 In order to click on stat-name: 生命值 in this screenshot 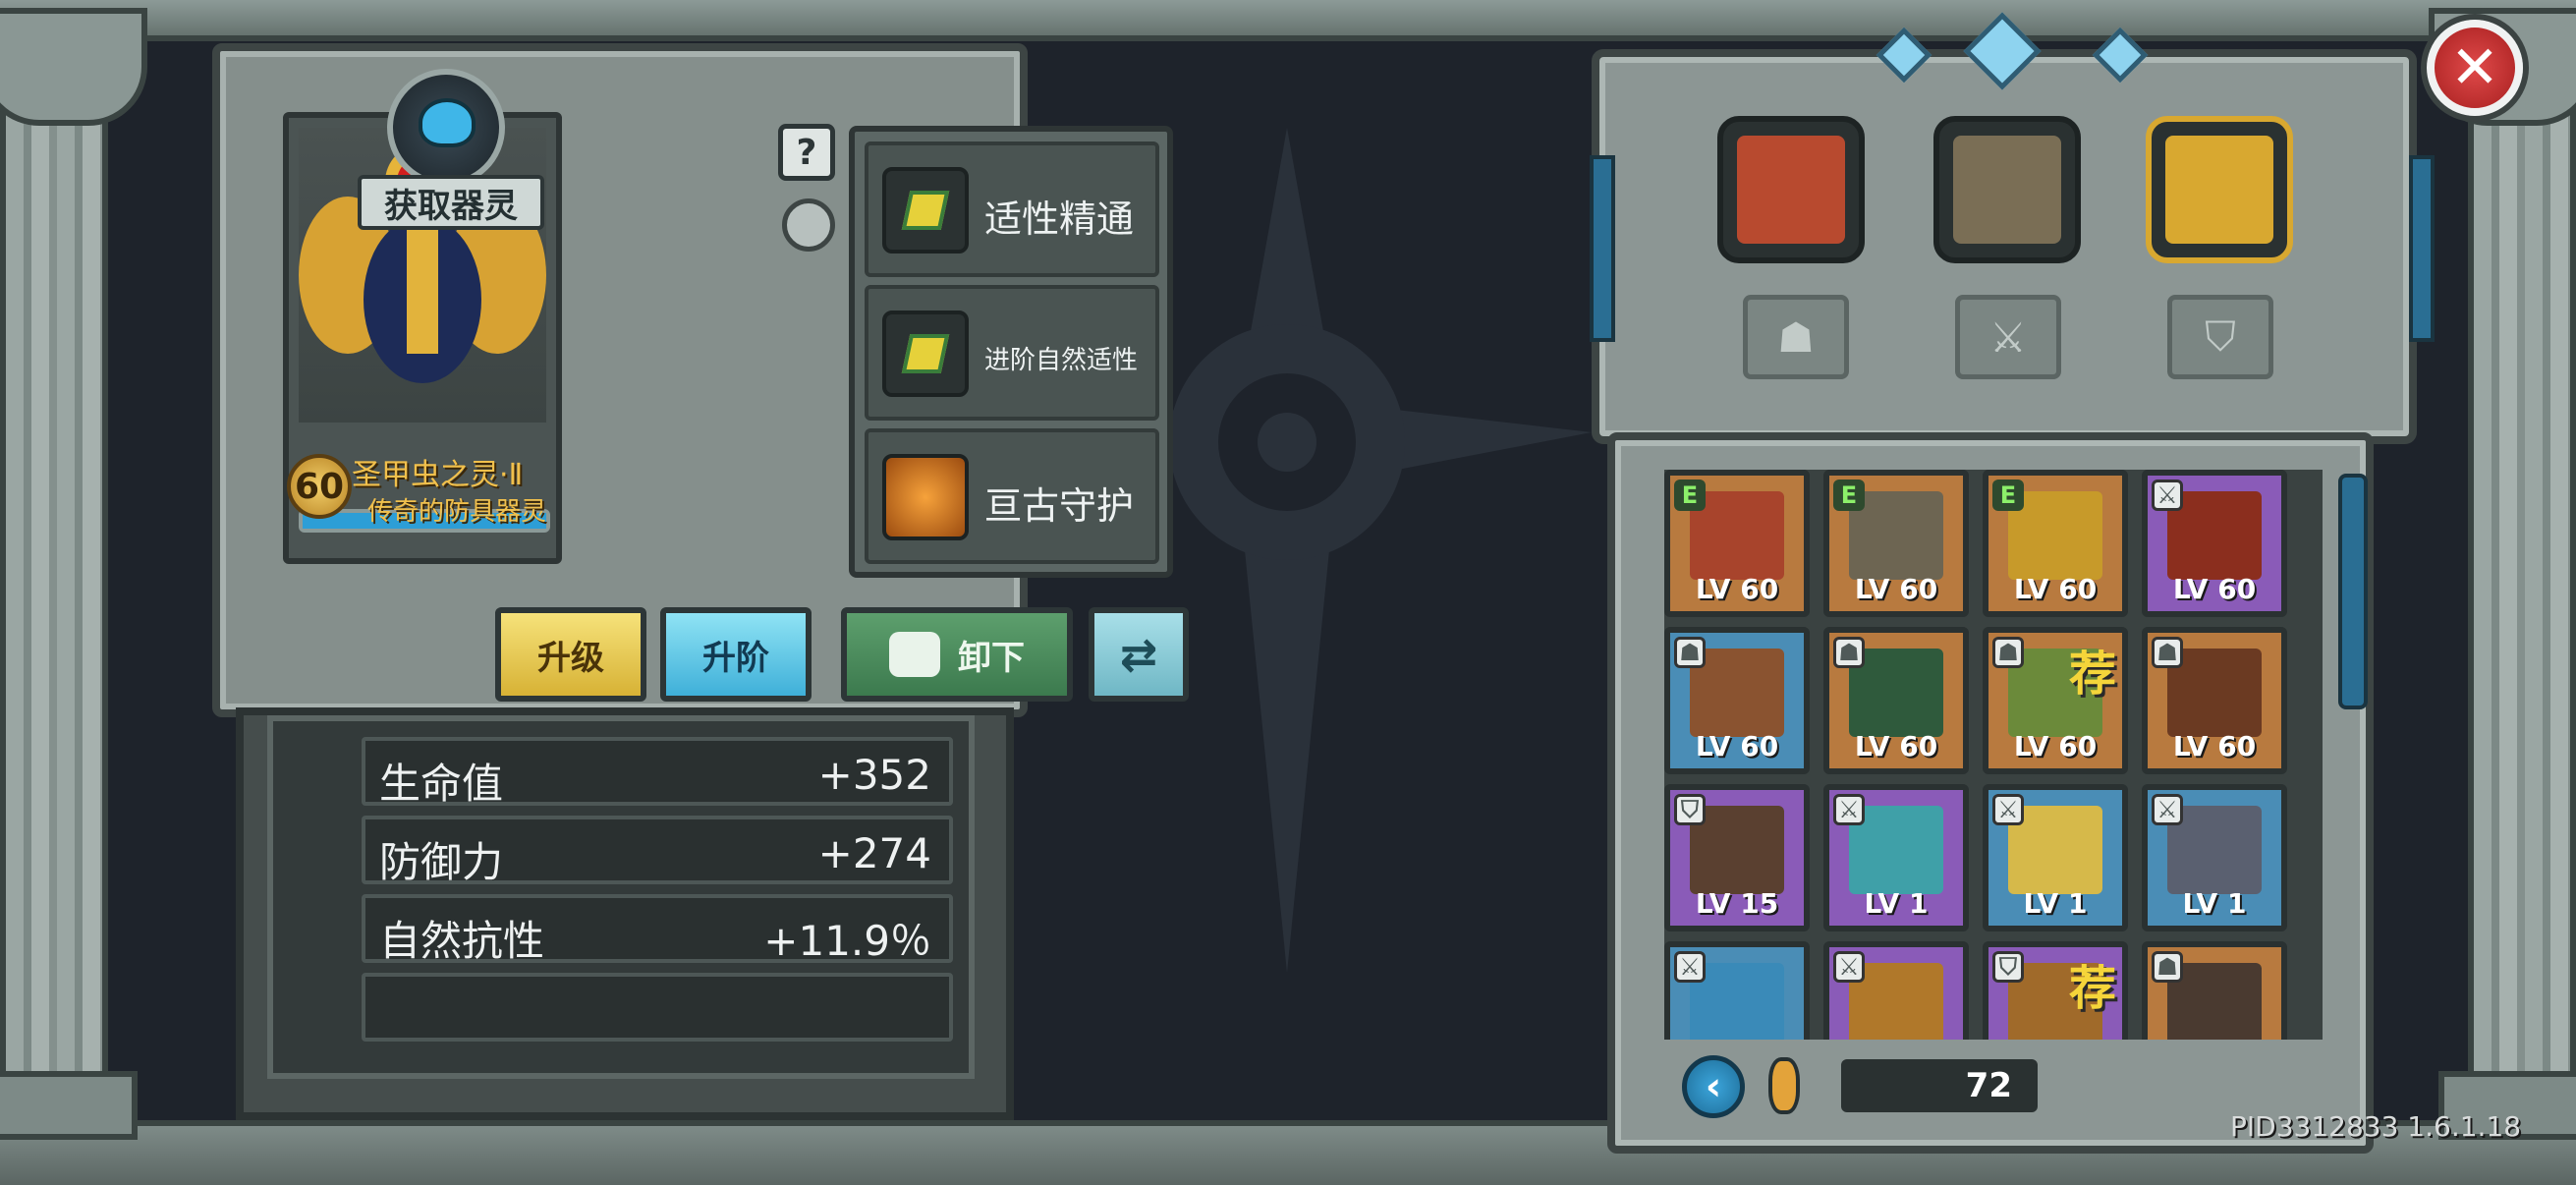, I will do `click(441, 784)`.